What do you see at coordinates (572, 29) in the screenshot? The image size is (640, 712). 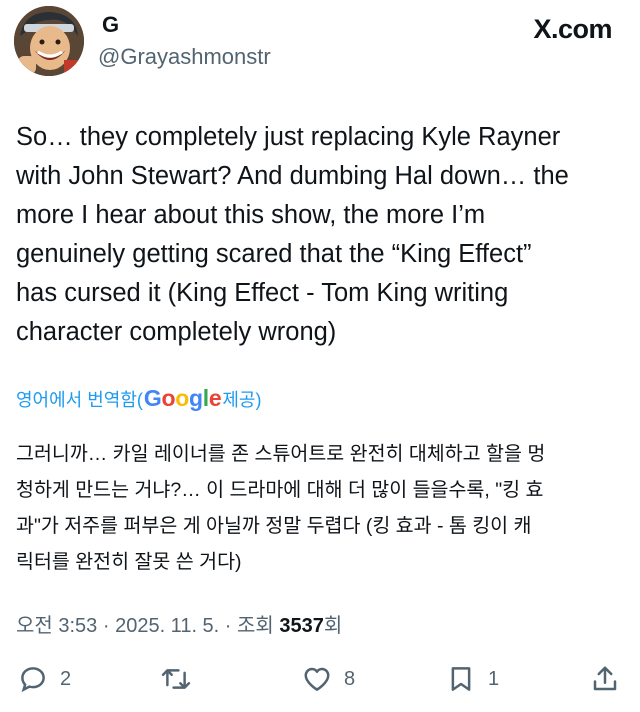 I see `site-logo: X.com` at bounding box center [572, 29].